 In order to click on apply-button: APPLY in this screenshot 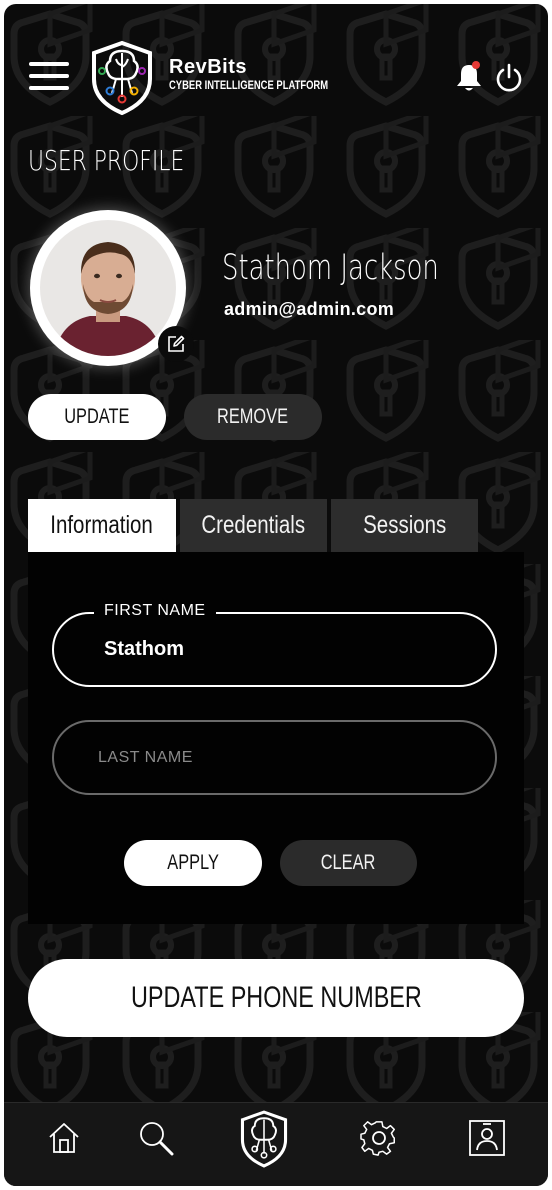, I will do `click(193, 863)`.